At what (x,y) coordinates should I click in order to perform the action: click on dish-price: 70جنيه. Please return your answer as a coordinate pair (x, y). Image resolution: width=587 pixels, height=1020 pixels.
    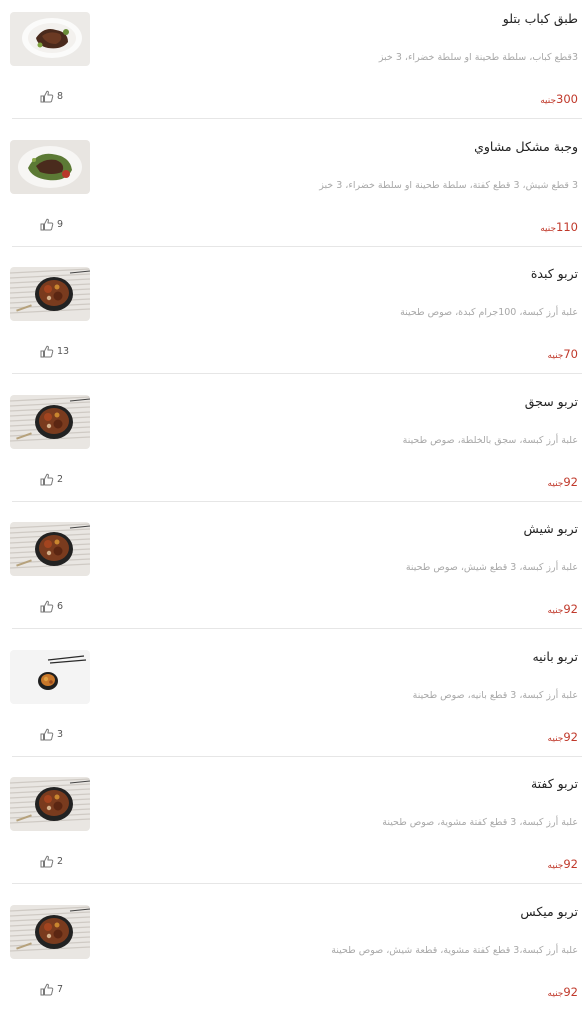
    Looking at the image, I should click on (563, 352).